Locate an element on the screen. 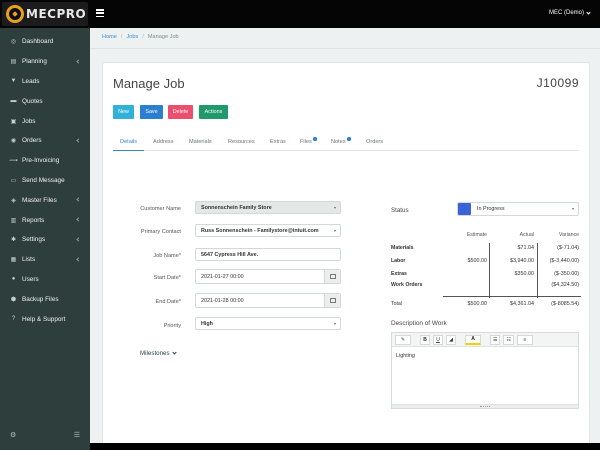  underline-button: U is located at coordinates (438, 339).